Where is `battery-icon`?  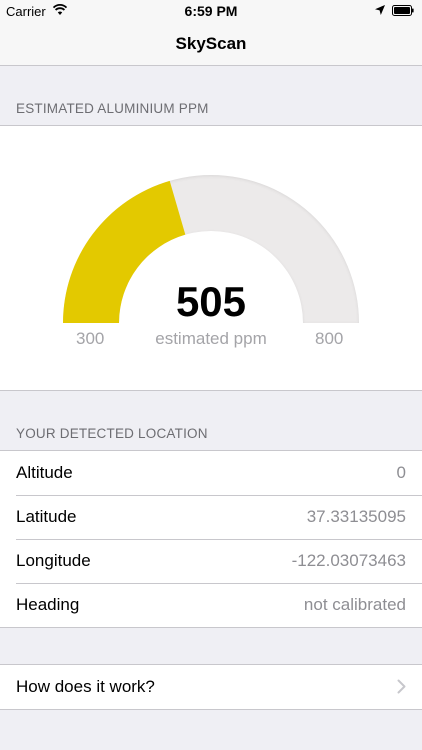
battery-icon is located at coordinates (403, 10).